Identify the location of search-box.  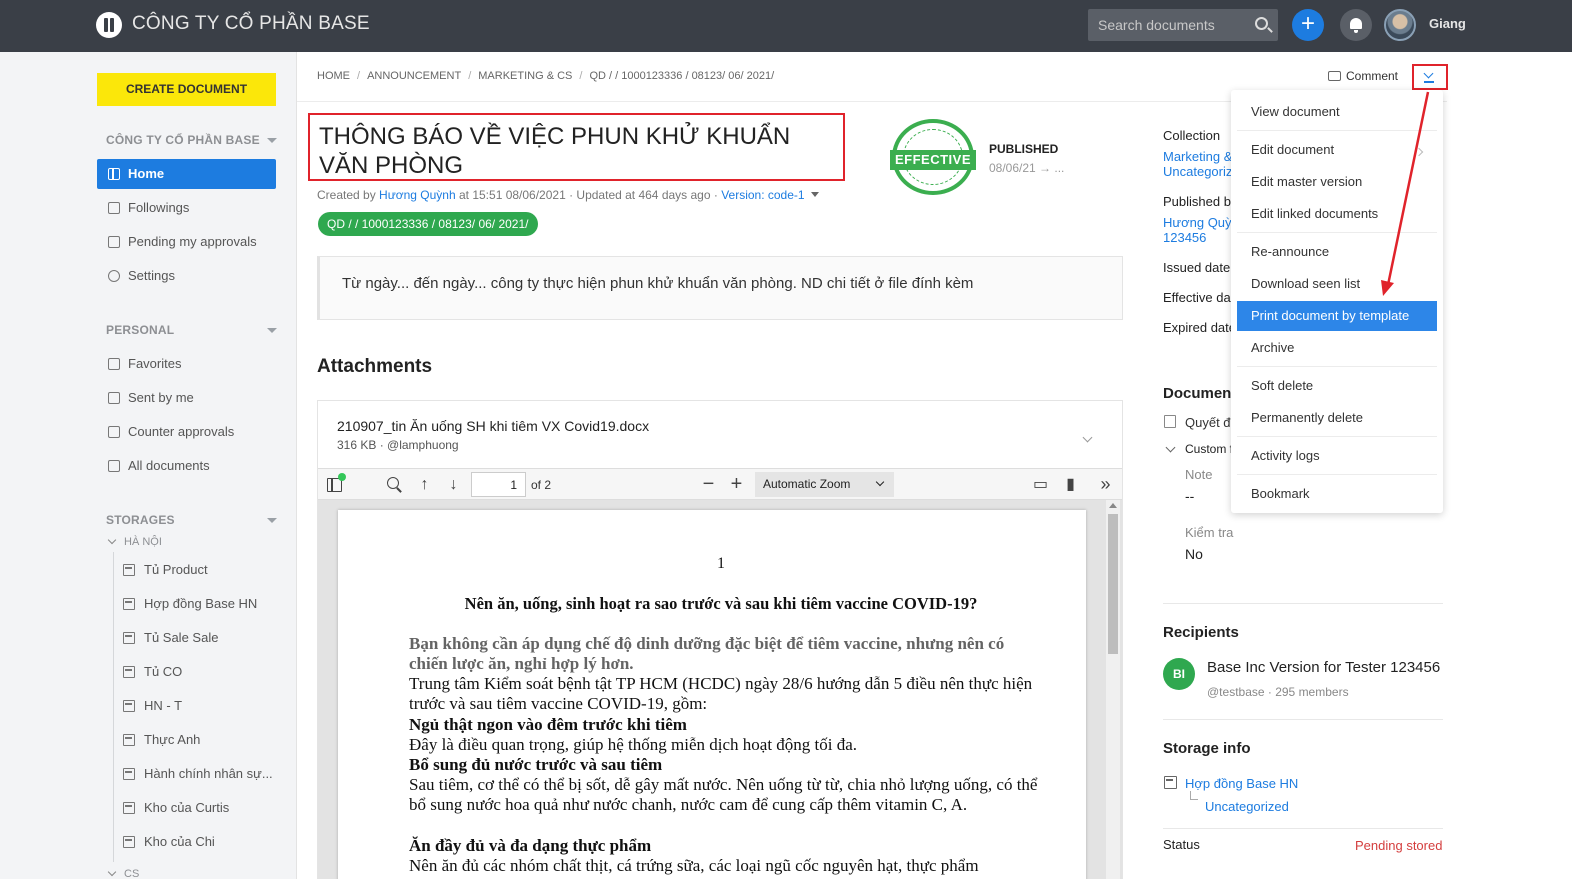
(1183, 25).